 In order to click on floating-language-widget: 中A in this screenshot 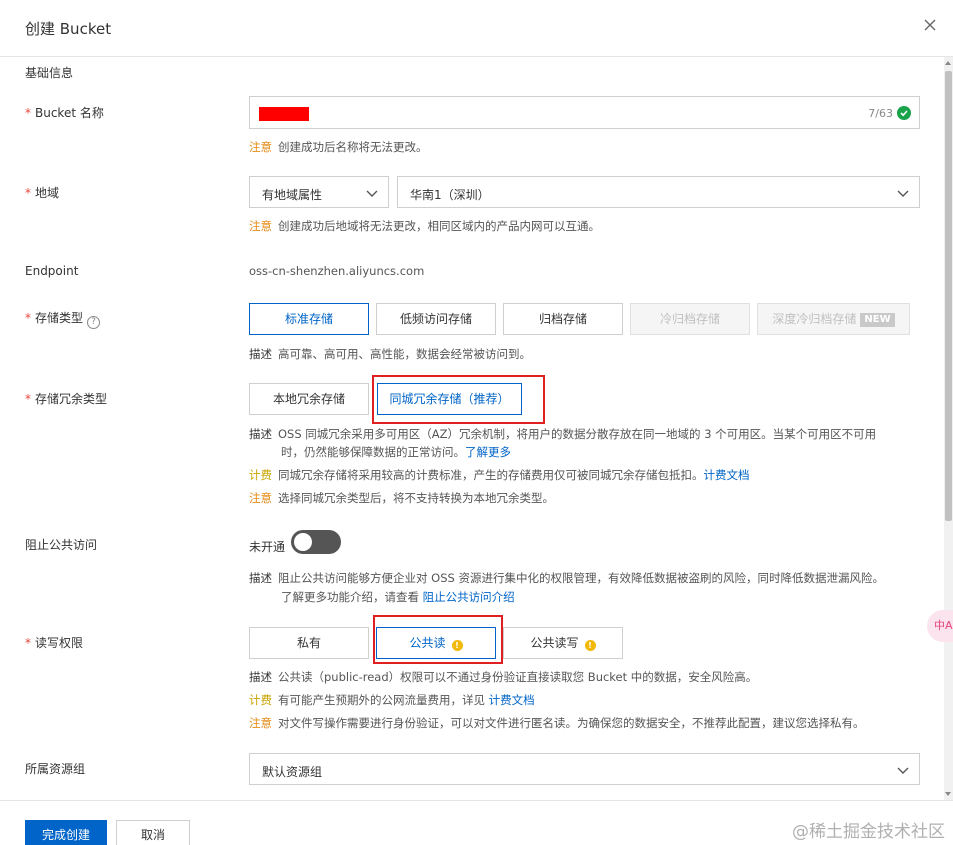, I will do `click(940, 626)`.